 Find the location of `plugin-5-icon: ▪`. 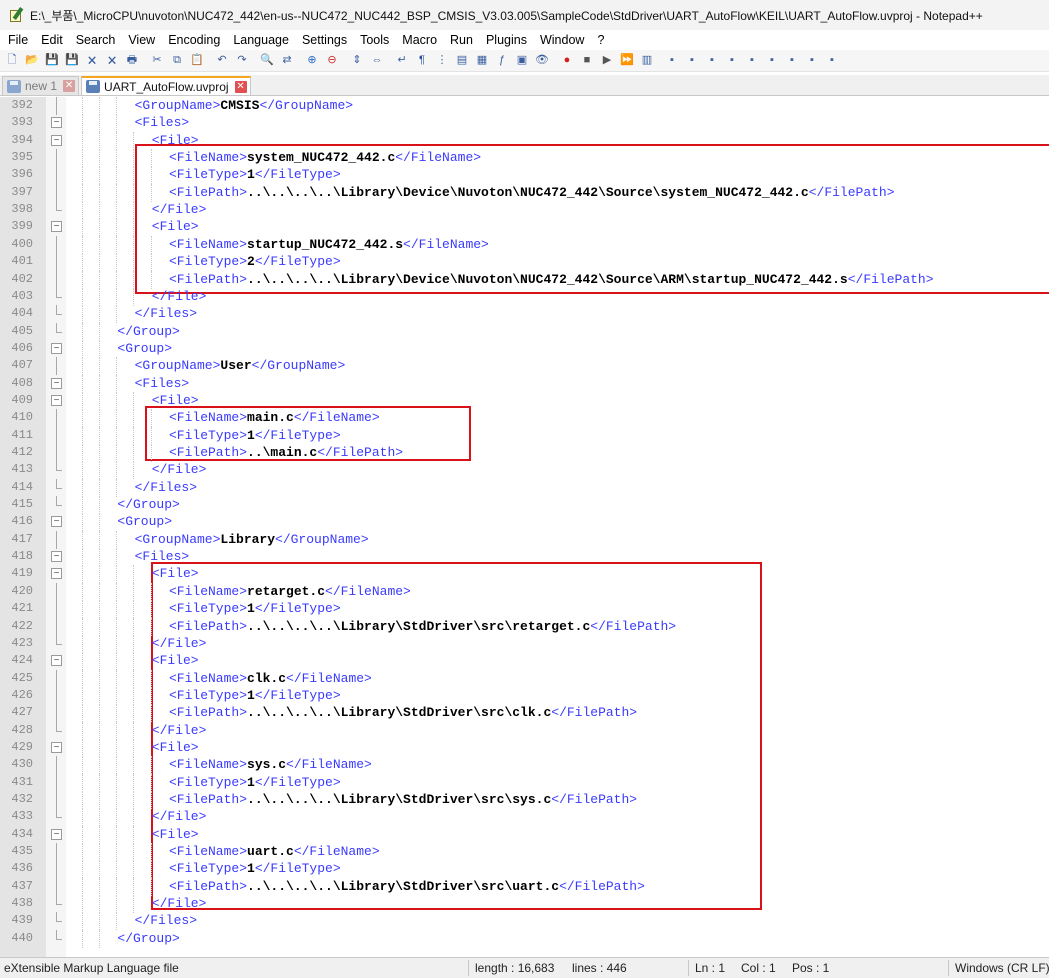

plugin-5-icon: ▪ is located at coordinates (752, 61).